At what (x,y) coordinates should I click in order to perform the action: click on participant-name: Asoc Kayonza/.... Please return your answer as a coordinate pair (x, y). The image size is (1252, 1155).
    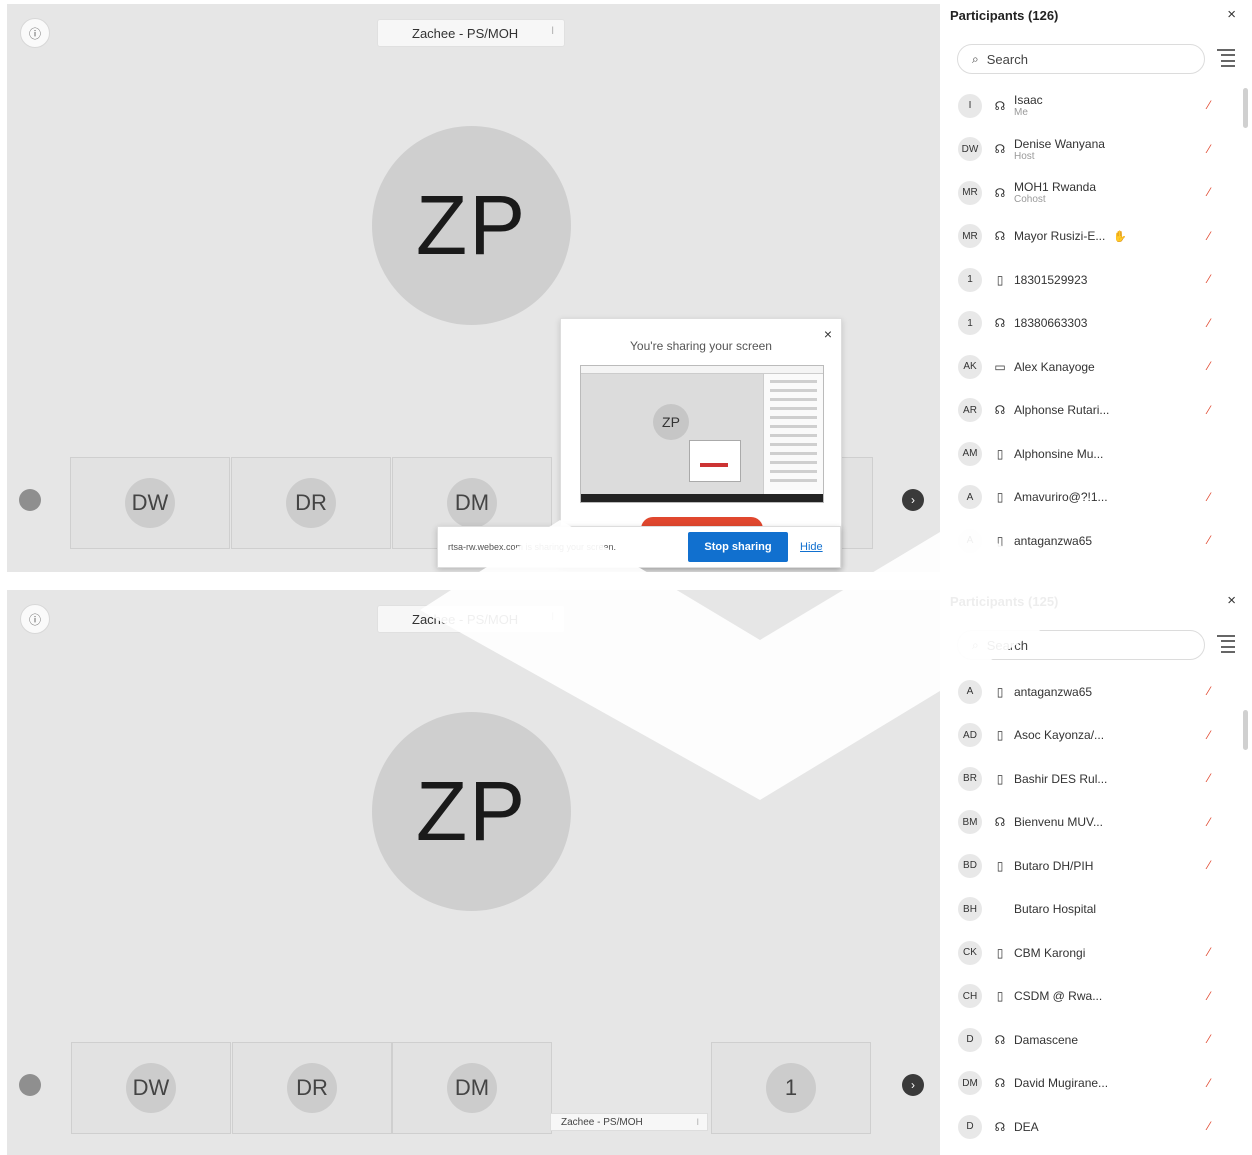
    Looking at the image, I should click on (1059, 735).